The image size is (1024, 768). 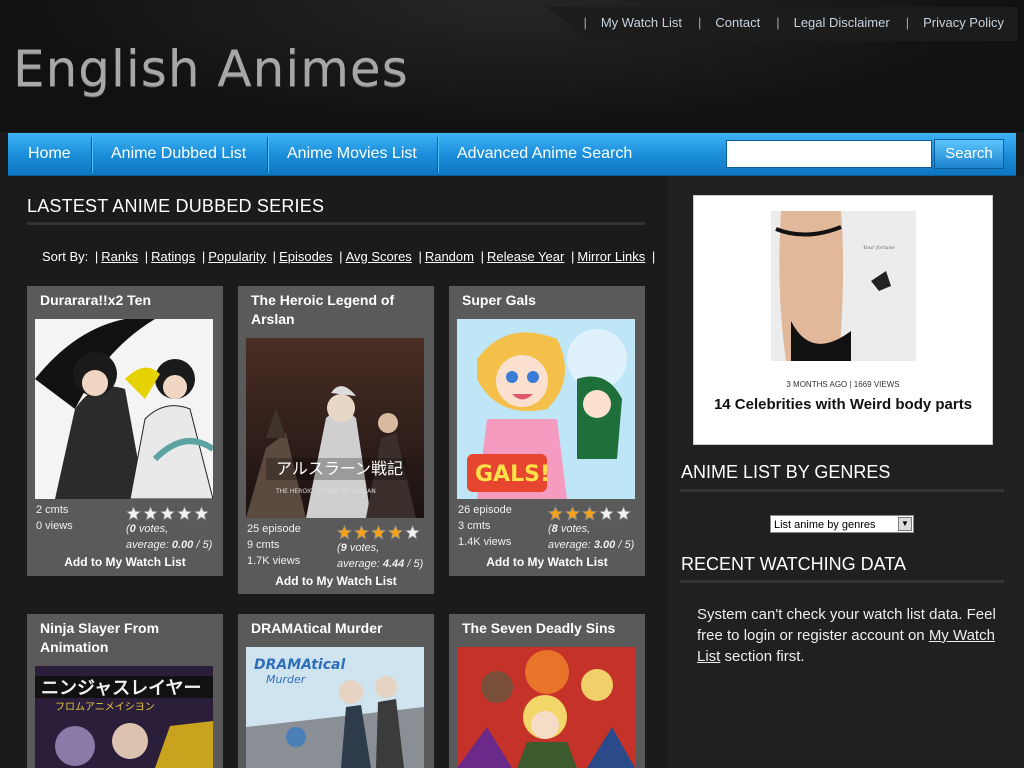 I want to click on sort-avg-scores: Avg Scores, so click(x=379, y=256).